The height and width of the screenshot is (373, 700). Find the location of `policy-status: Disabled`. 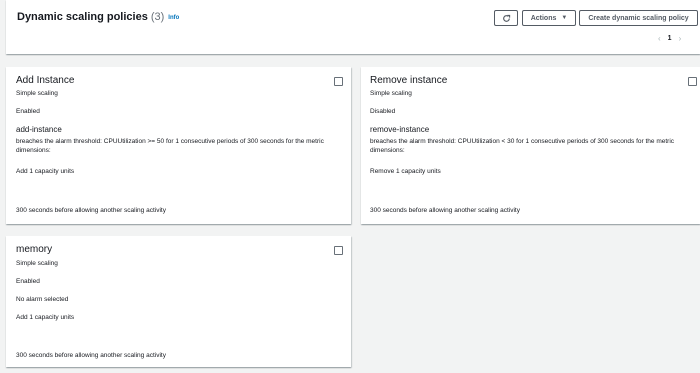

policy-status: Disabled is located at coordinates (383, 111).